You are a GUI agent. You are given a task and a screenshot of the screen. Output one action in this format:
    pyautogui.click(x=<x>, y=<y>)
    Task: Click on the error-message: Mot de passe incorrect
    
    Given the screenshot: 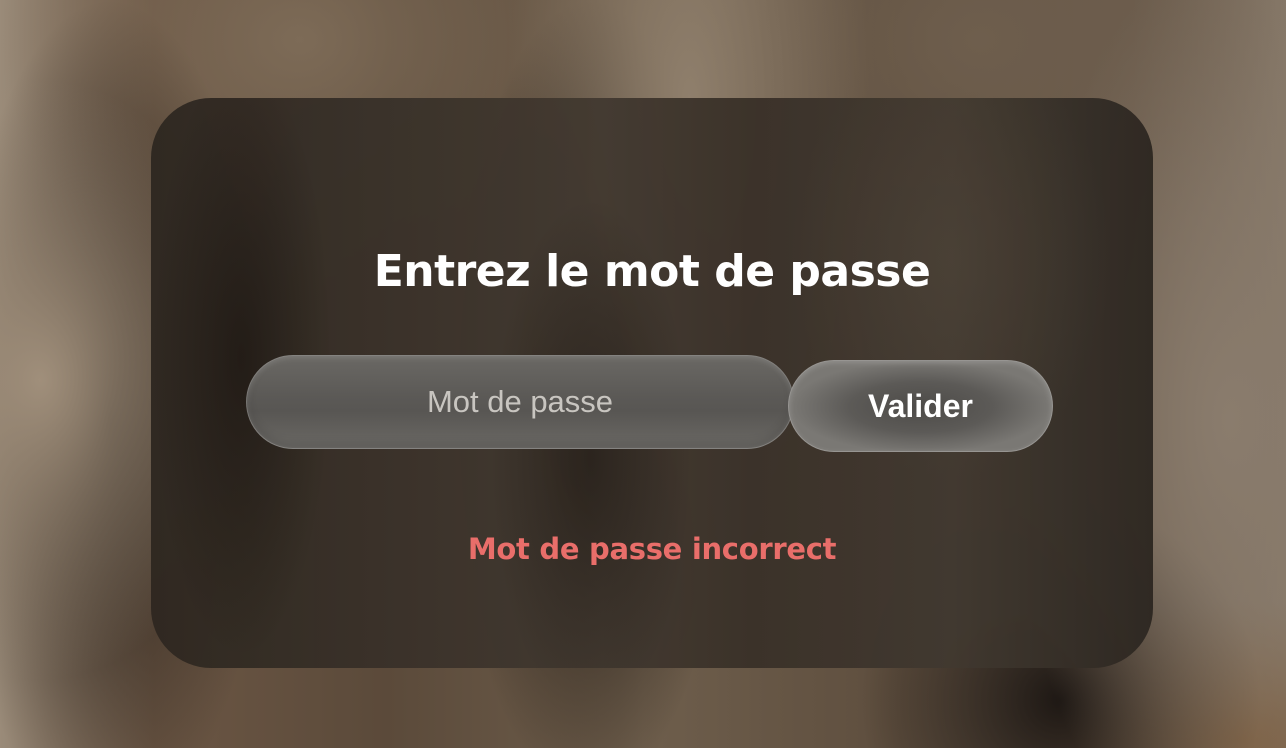 What is the action you would take?
    pyautogui.click(x=652, y=549)
    